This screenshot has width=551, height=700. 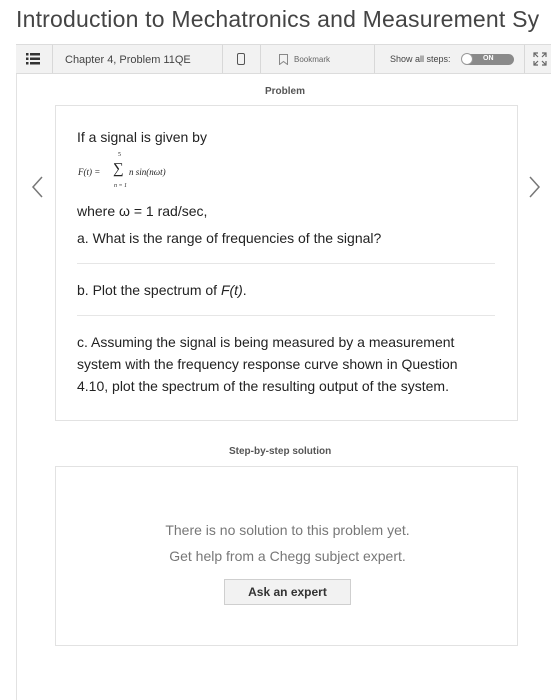 What do you see at coordinates (149, 290) in the screenshot?
I see `part-b-prefix: b. Plot the spectrum of` at bounding box center [149, 290].